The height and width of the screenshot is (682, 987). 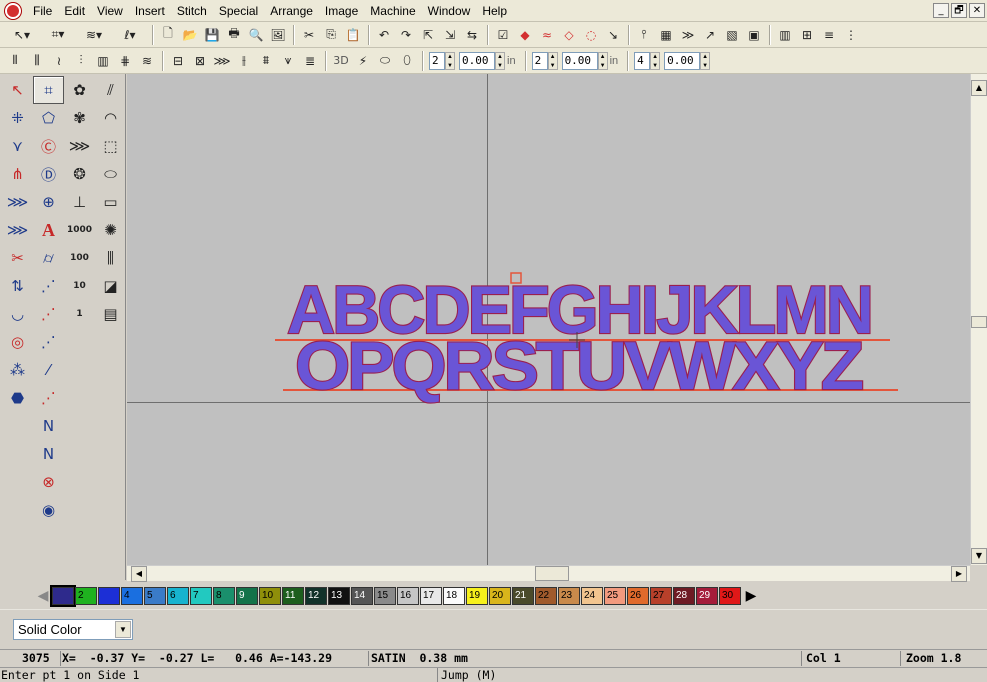 I want to click on tool-palette-icon: ❂, so click(x=79, y=174).